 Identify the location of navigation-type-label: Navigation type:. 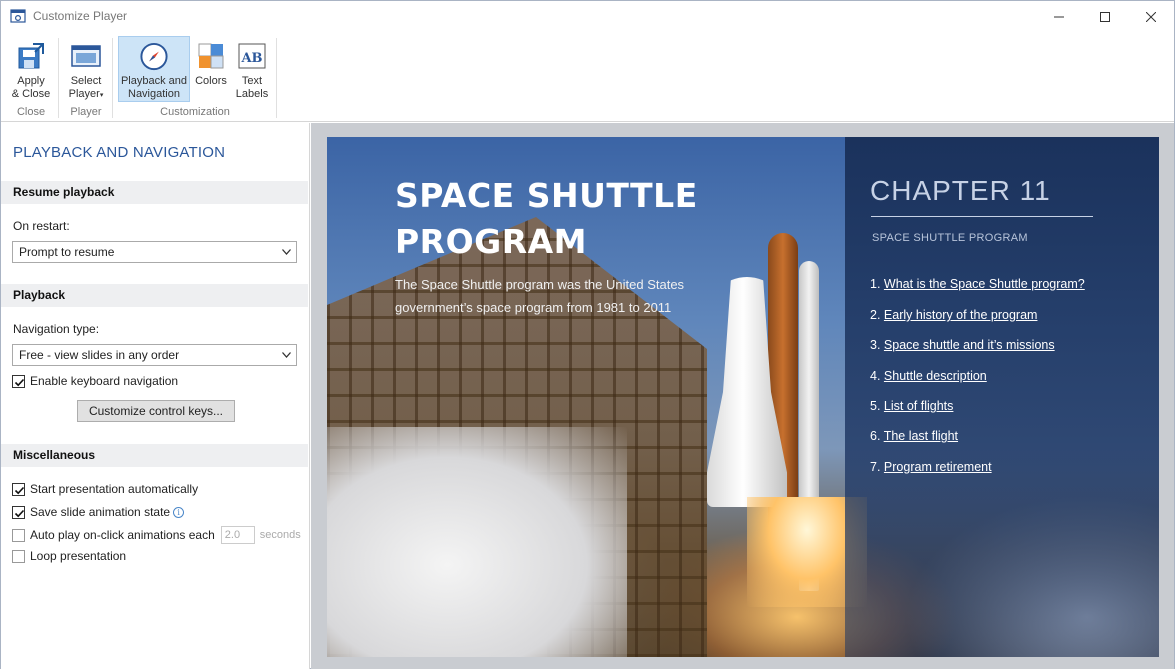
(56, 329).